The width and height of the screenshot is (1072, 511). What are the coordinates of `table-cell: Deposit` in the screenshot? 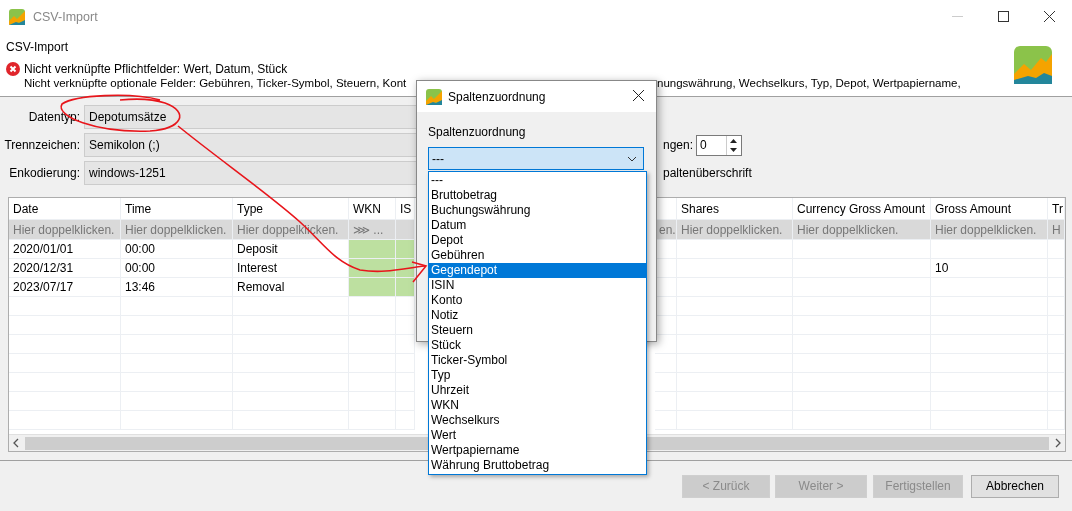 It's located at (291, 249).